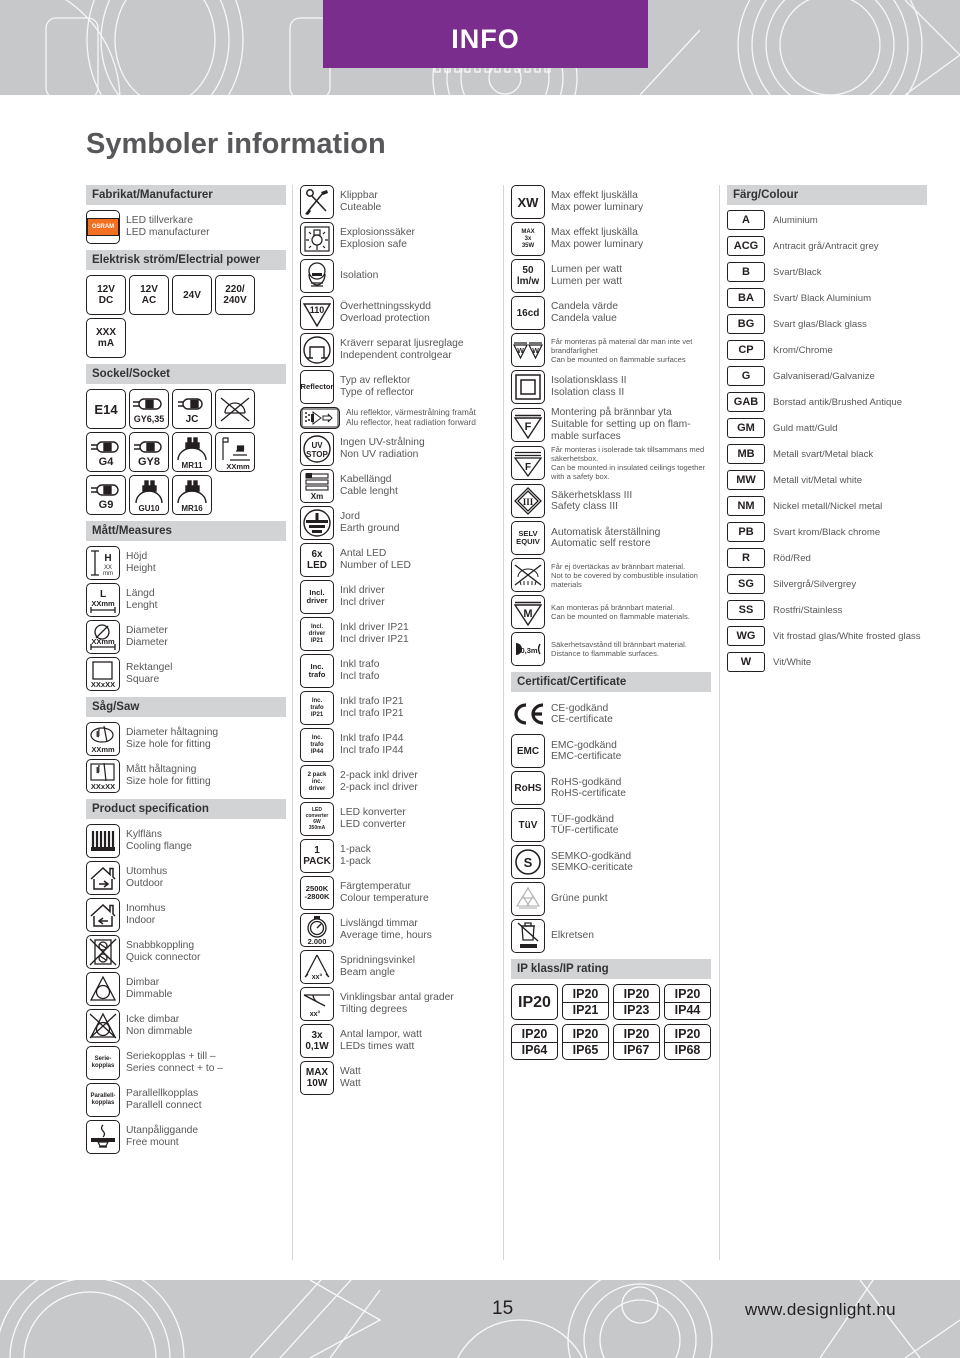  I want to click on colour-temperature-icon: 2500K -2800K, so click(317, 893).